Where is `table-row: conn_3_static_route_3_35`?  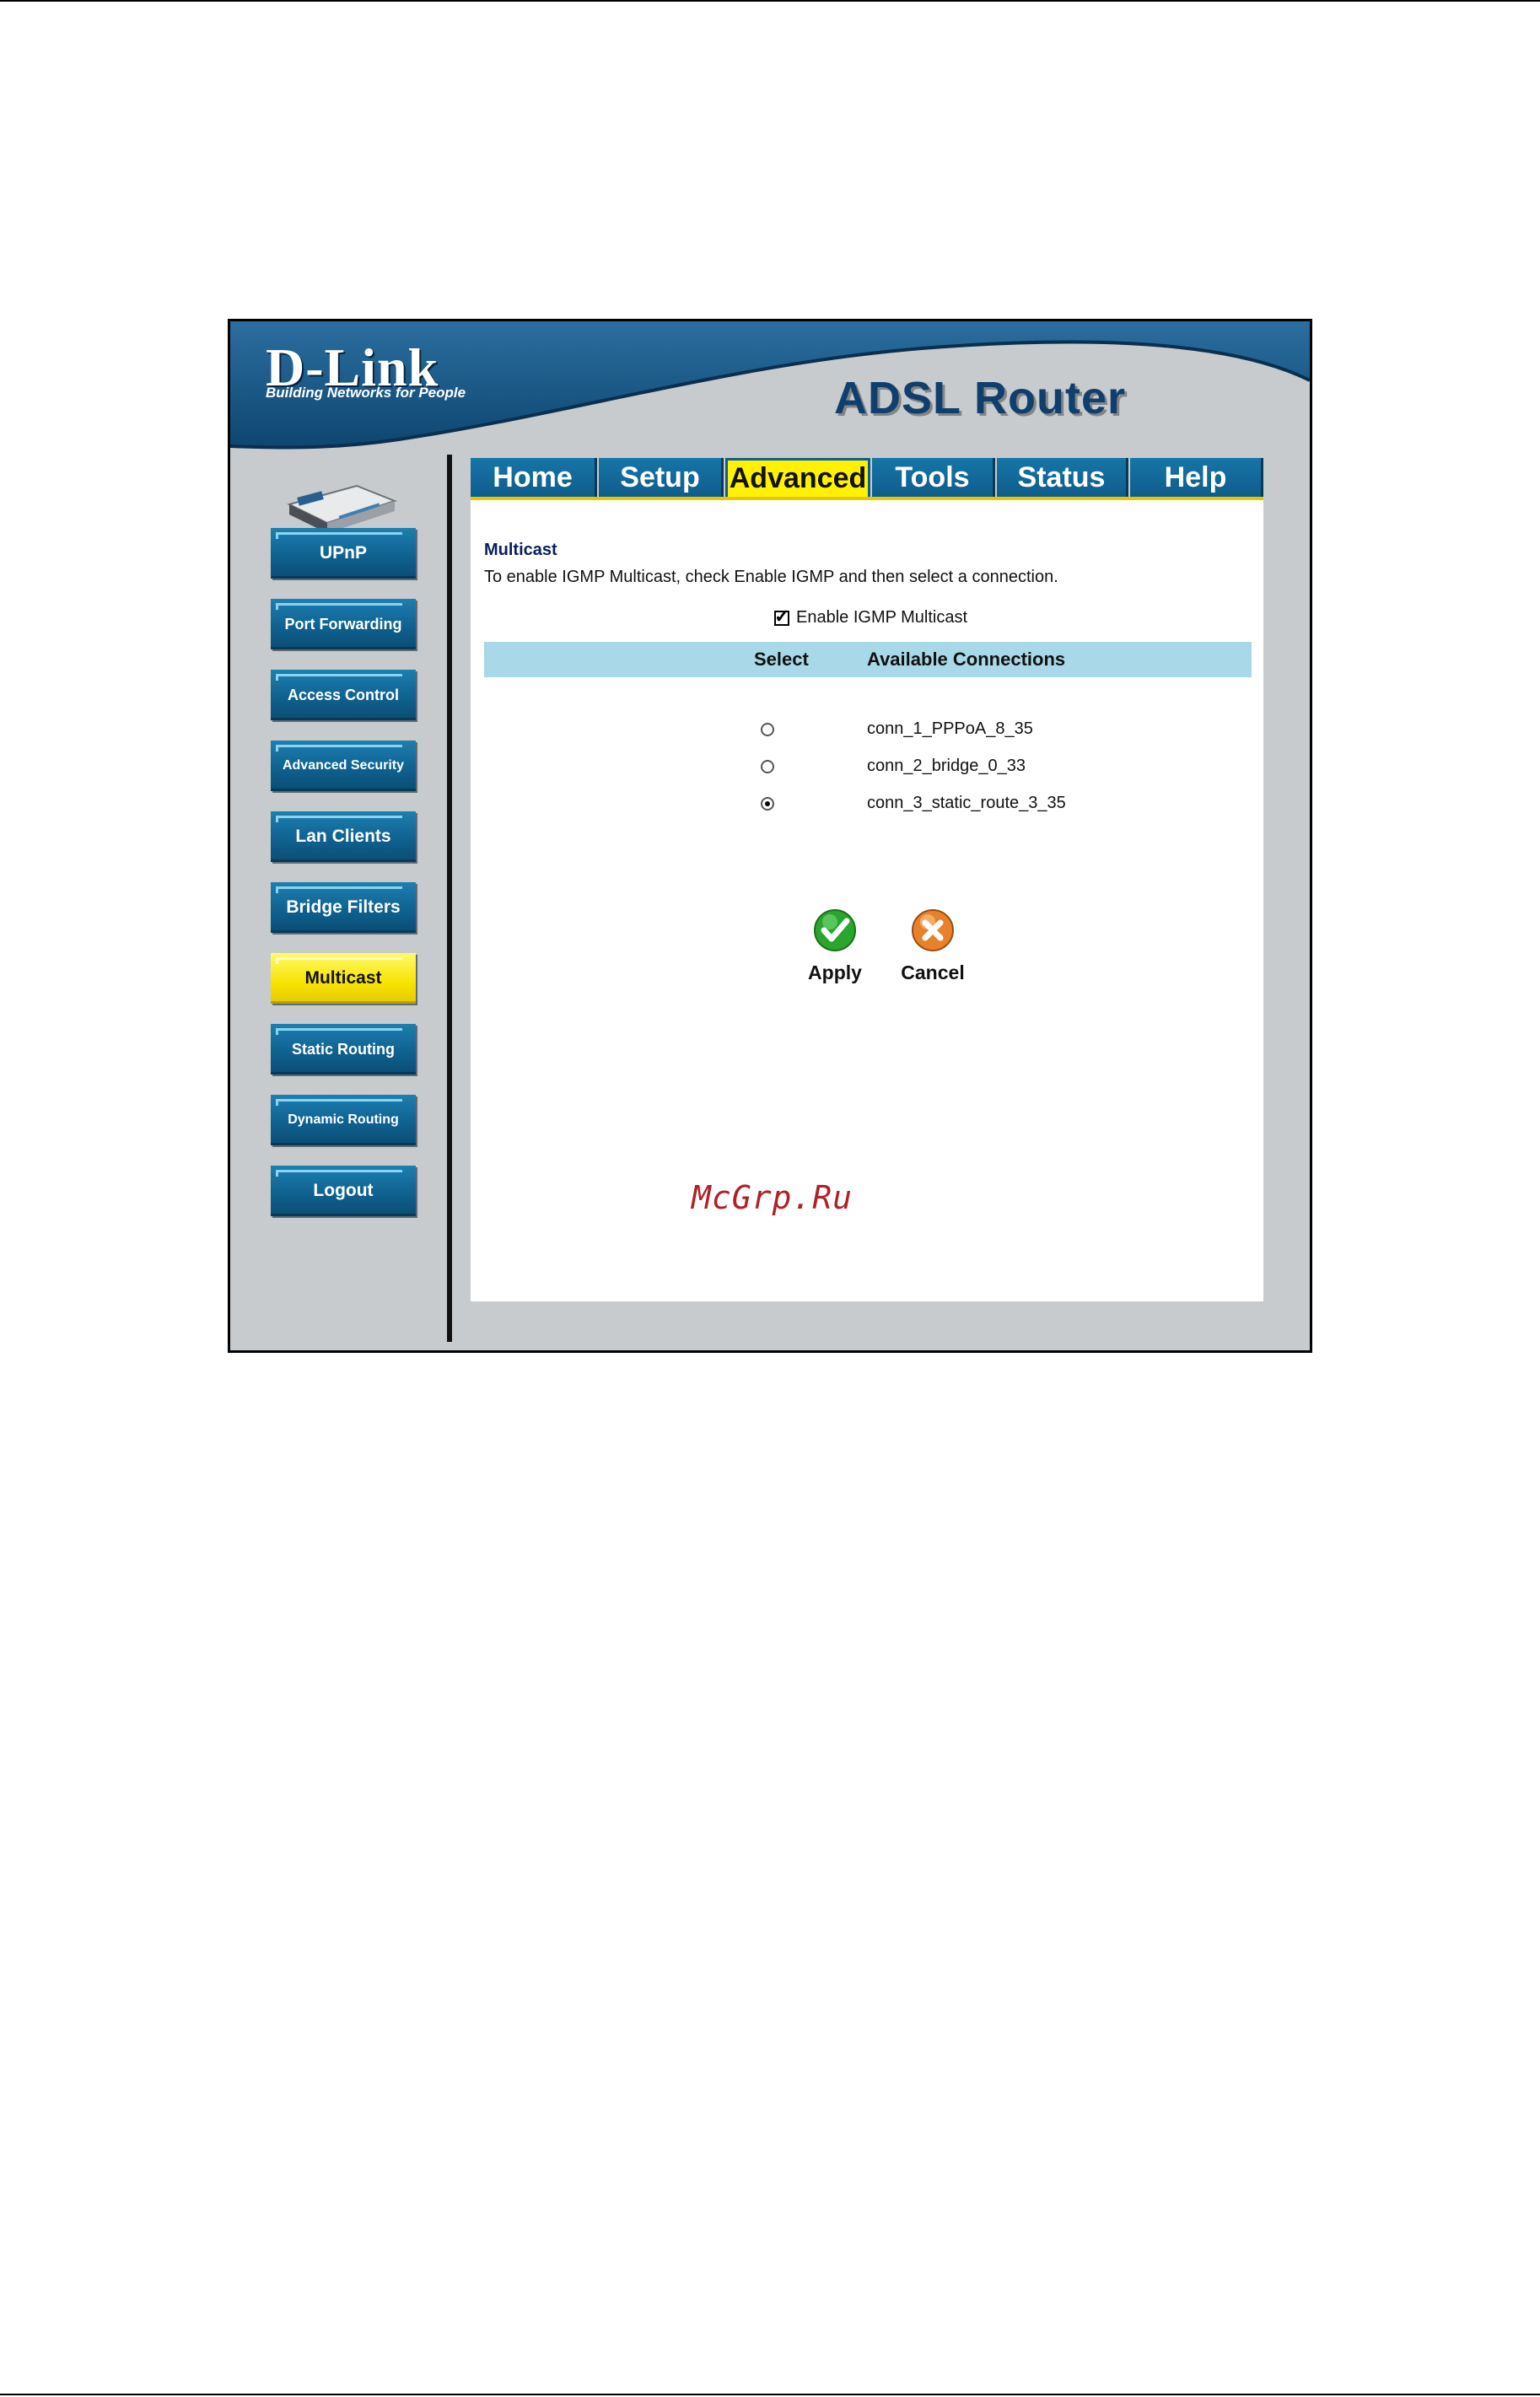
table-row: conn_3_static_route_3_35 is located at coordinates (867, 805).